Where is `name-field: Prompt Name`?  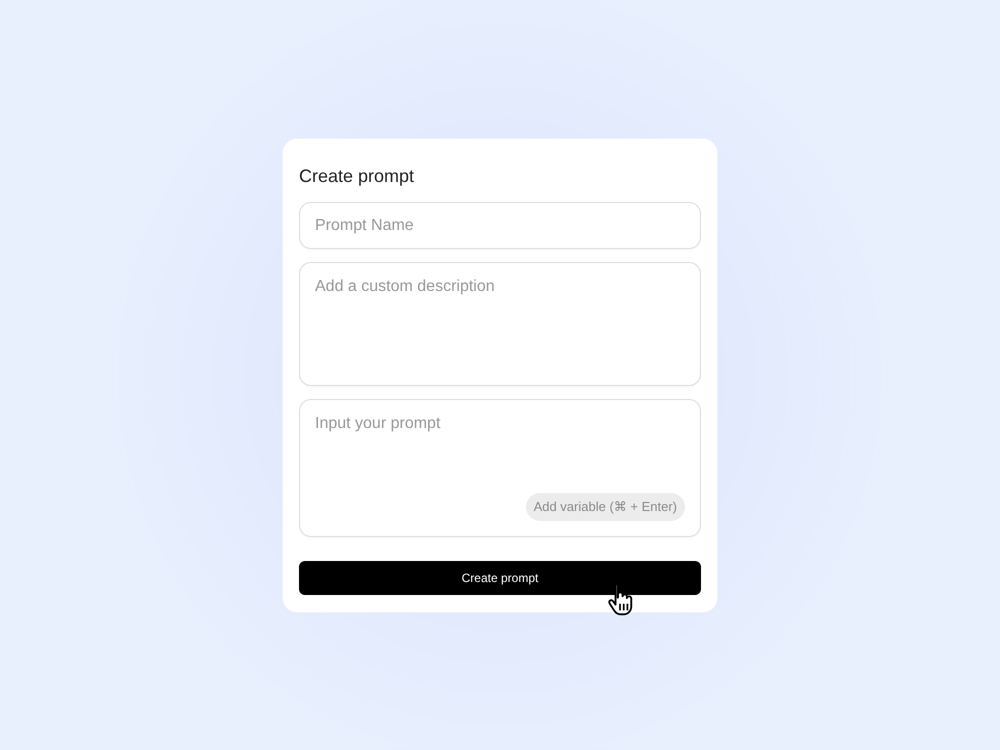
name-field: Prompt Name is located at coordinates (500, 225).